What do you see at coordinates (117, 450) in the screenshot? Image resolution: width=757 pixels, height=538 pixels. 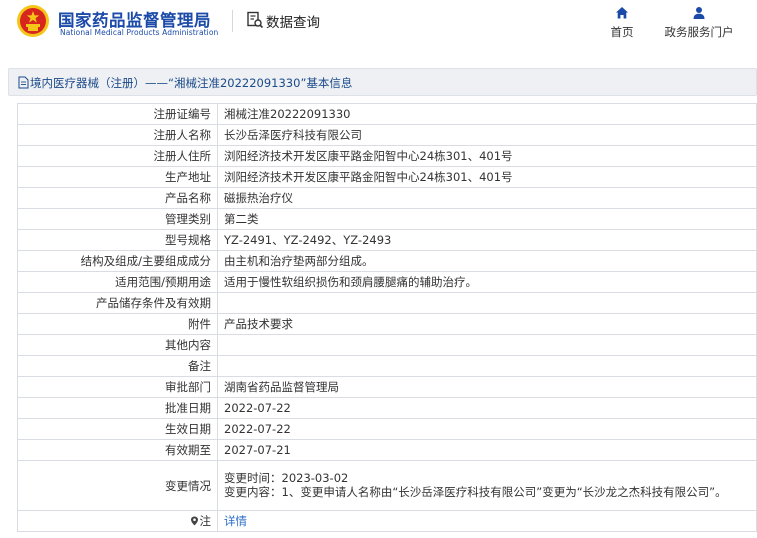 I see `field-label: 有效期至` at bounding box center [117, 450].